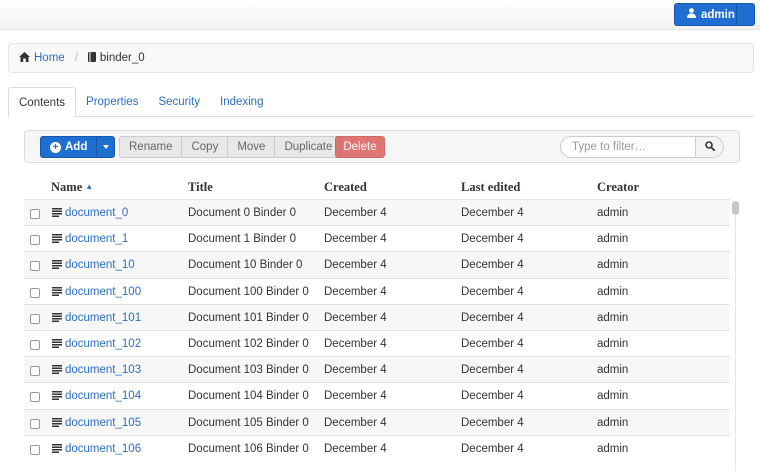  I want to click on action-button-group: Rename Copy Move Duplicate, so click(231, 147).